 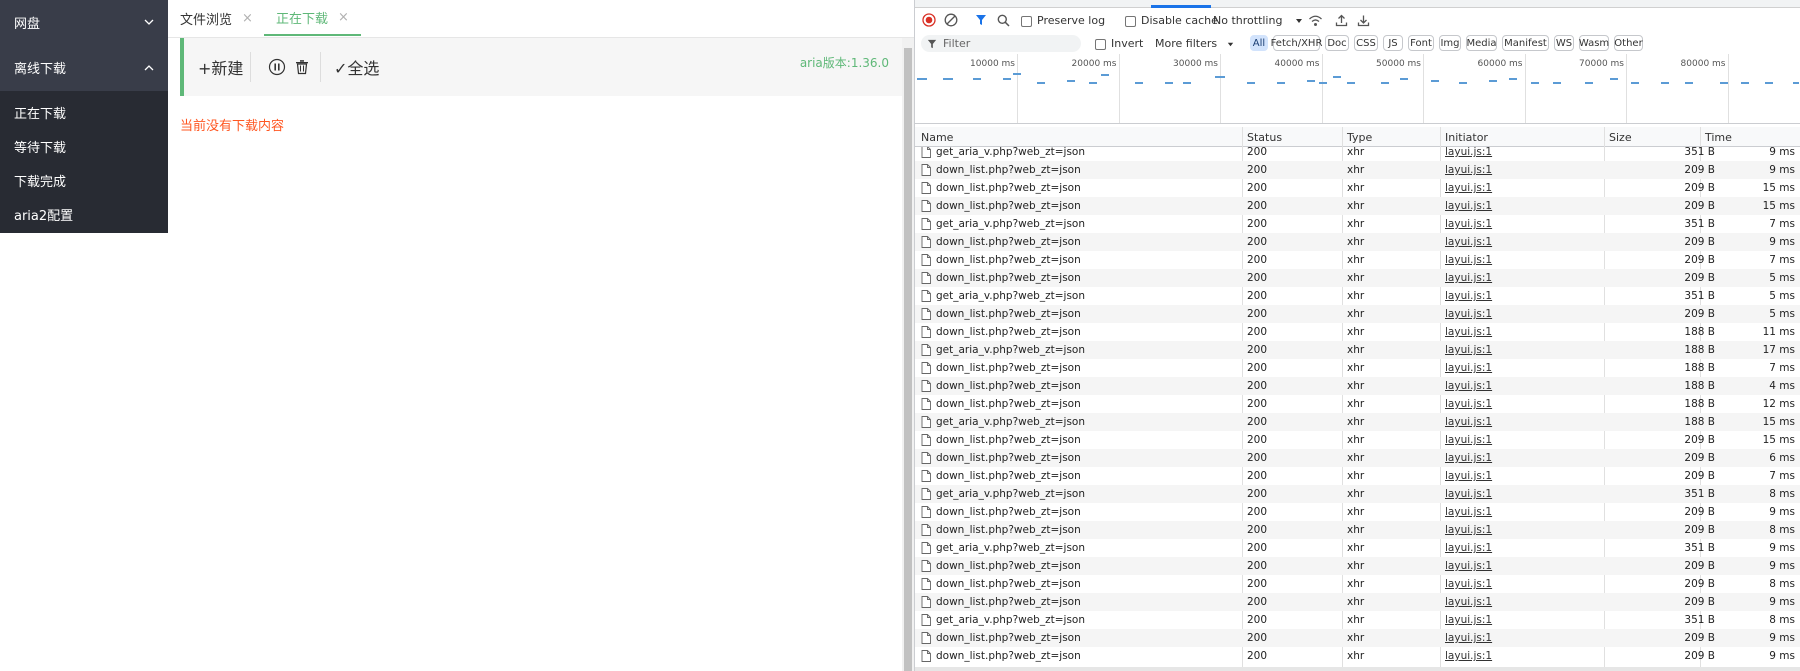 What do you see at coordinates (1001, 43) in the screenshot?
I see `filter-input: Filter` at bounding box center [1001, 43].